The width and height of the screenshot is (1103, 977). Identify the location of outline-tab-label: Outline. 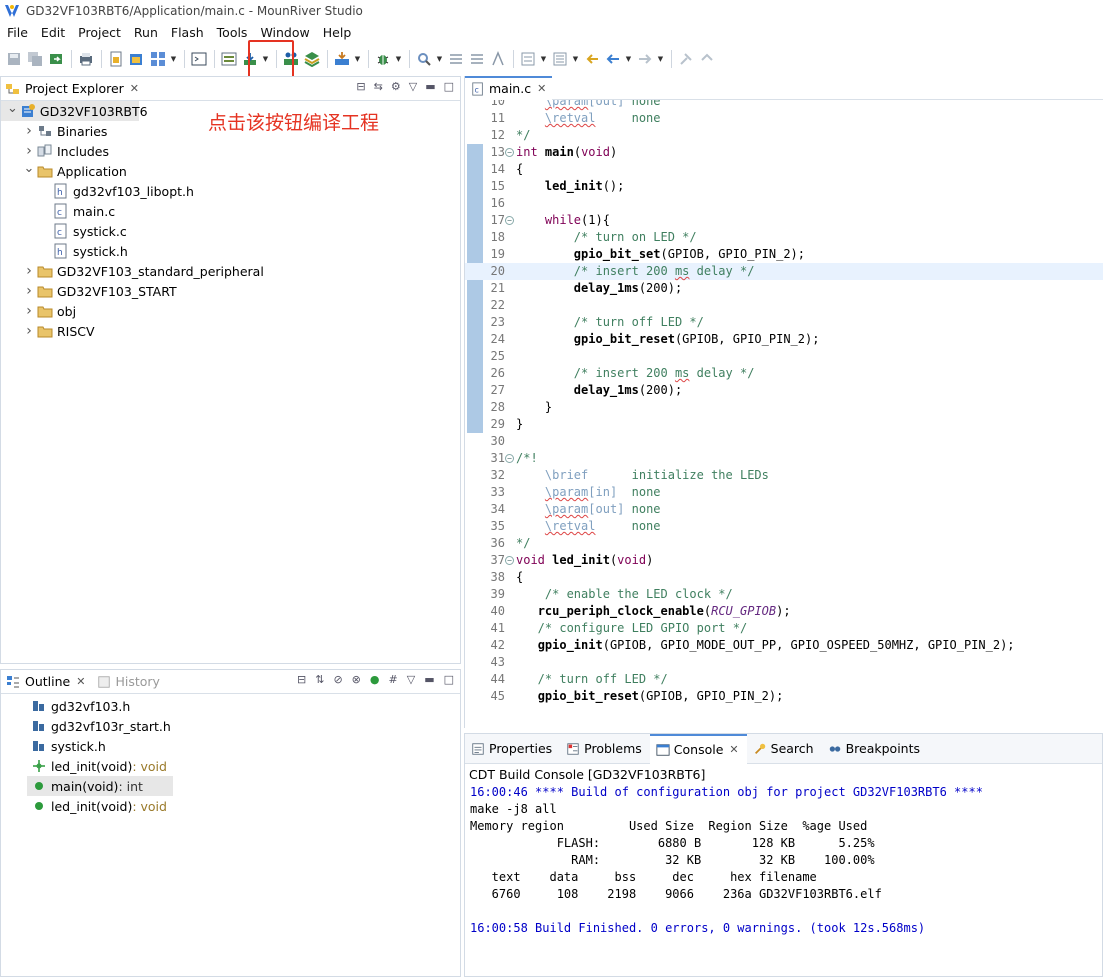
(47, 681).